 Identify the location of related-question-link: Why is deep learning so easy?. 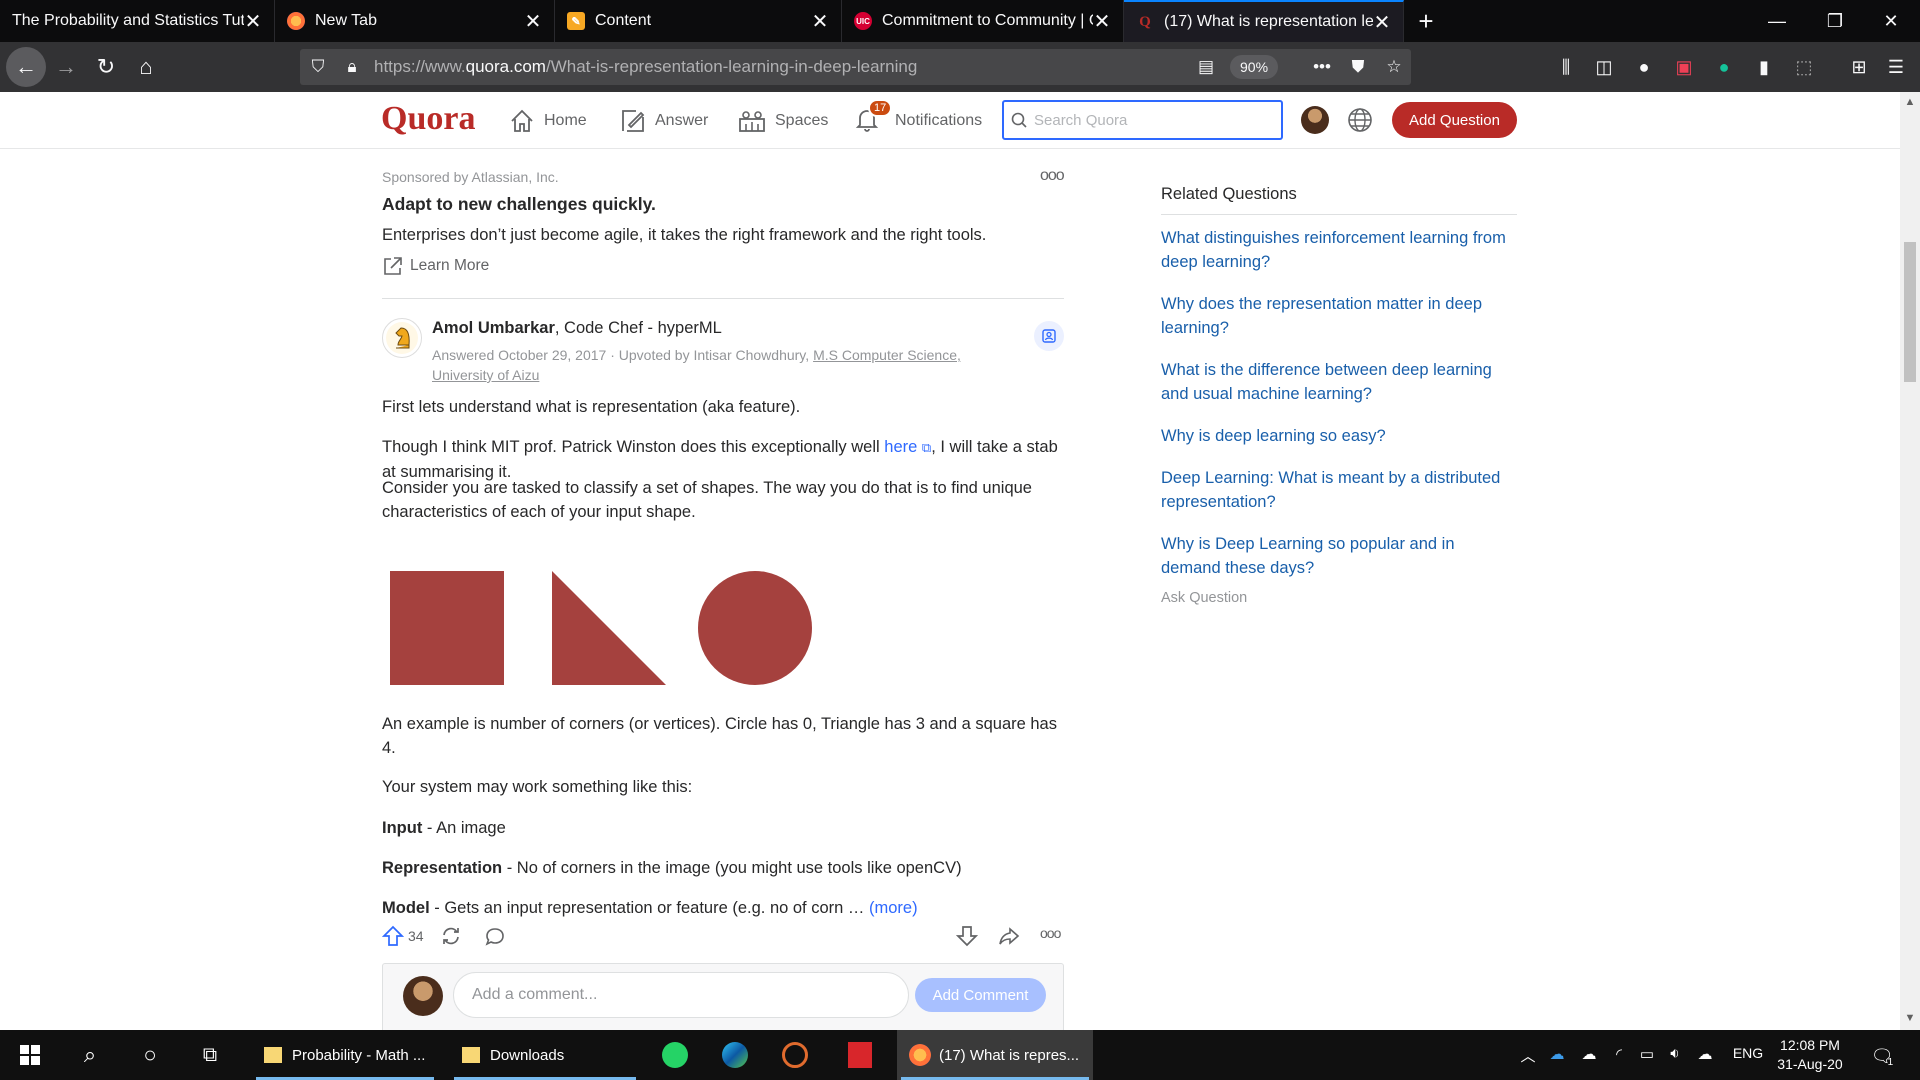
(1339, 436).